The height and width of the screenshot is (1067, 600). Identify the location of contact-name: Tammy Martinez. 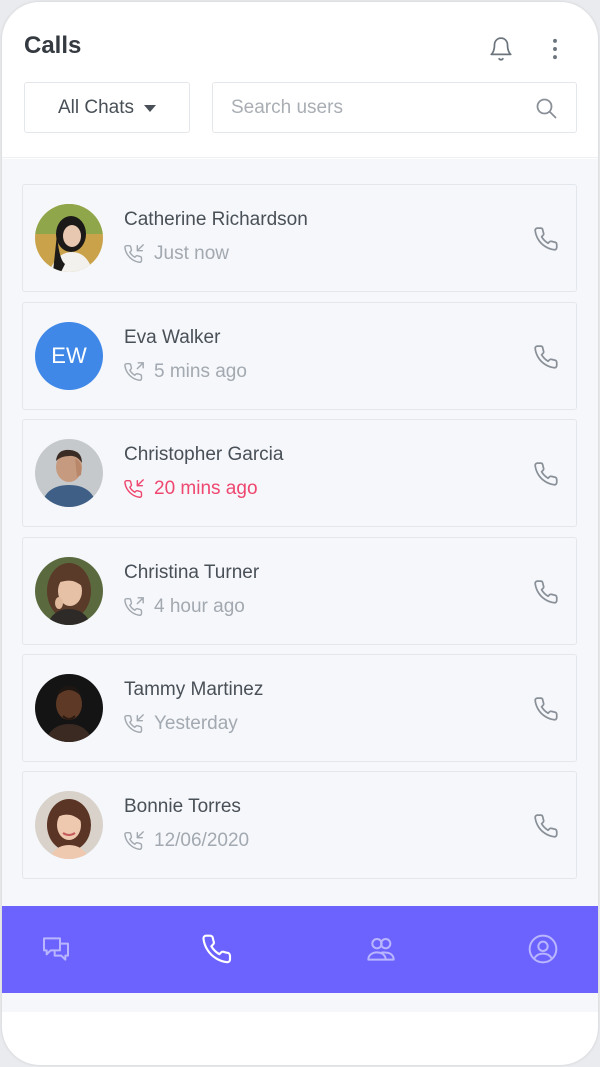
(194, 689).